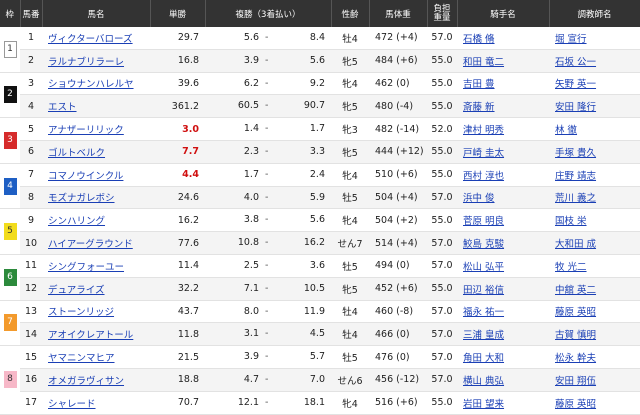 This screenshot has height=415, width=640. I want to click on body-weight: 472 (+4), so click(398, 38).